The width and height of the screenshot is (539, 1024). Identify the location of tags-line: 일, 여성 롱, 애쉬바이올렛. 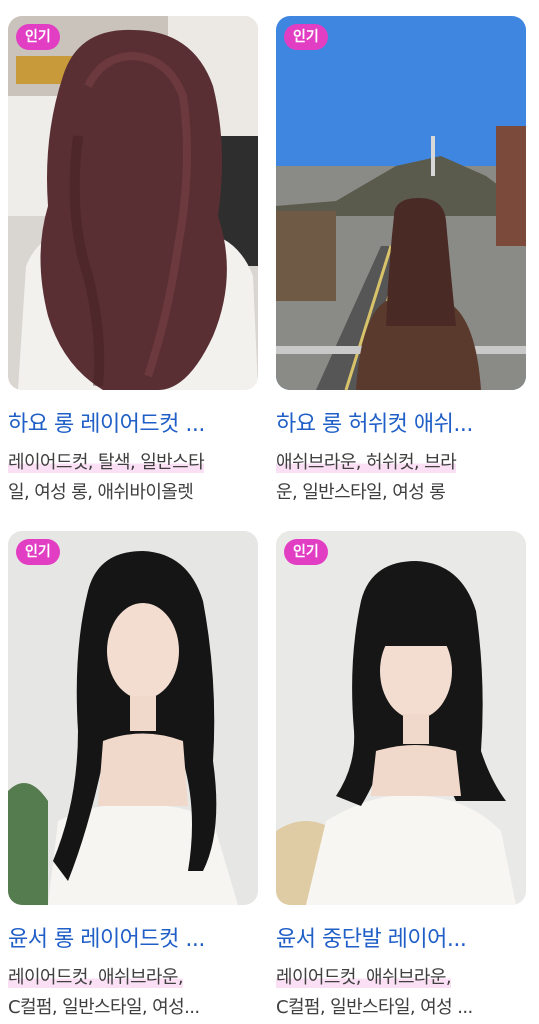
(101, 492).